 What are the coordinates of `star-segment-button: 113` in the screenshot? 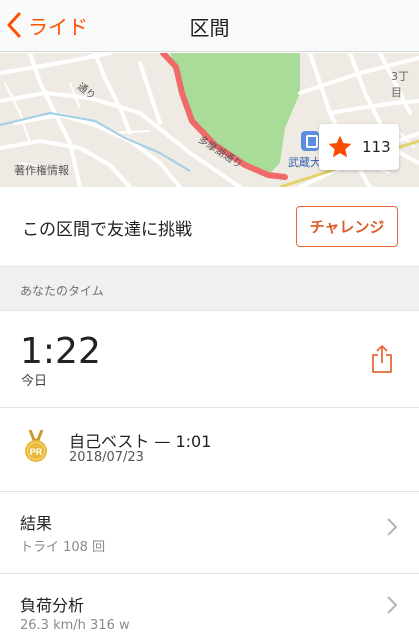 It's located at (359, 147).